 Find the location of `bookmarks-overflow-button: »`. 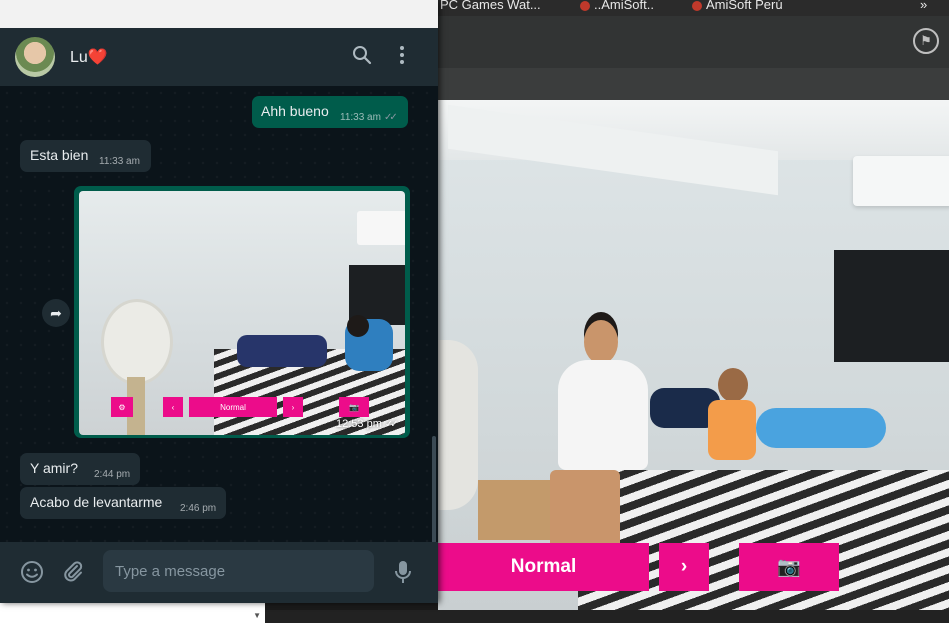

bookmarks-overflow-button: » is located at coordinates (923, 6).